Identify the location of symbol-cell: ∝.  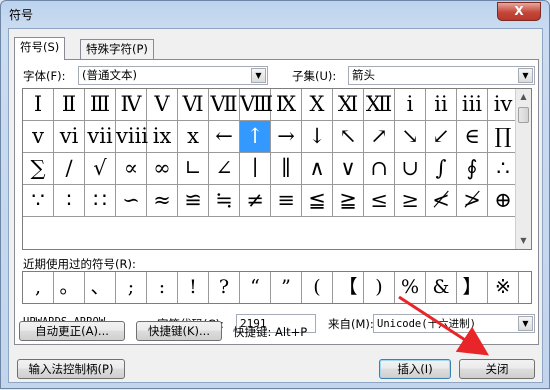
(131, 169).